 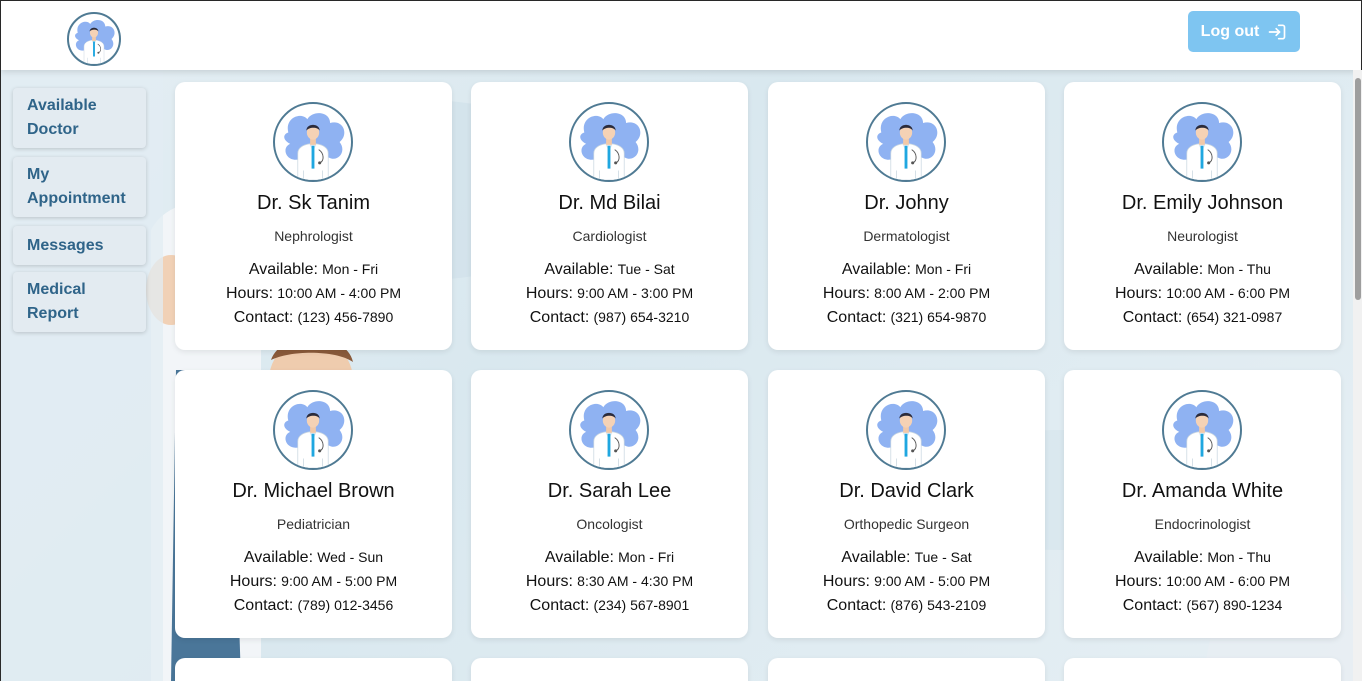 What do you see at coordinates (79, 118) in the screenshot?
I see `sidebar-item-available-doctor: Available Doctor` at bounding box center [79, 118].